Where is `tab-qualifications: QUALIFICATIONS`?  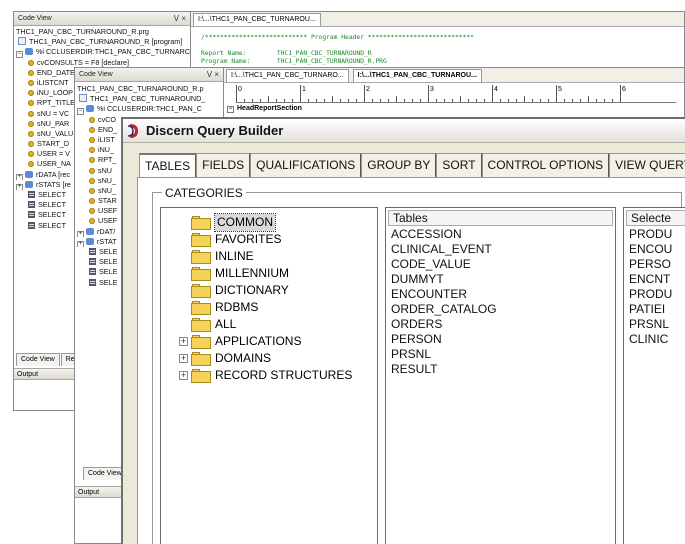 tab-qualifications: QUALIFICATIONS is located at coordinates (306, 165).